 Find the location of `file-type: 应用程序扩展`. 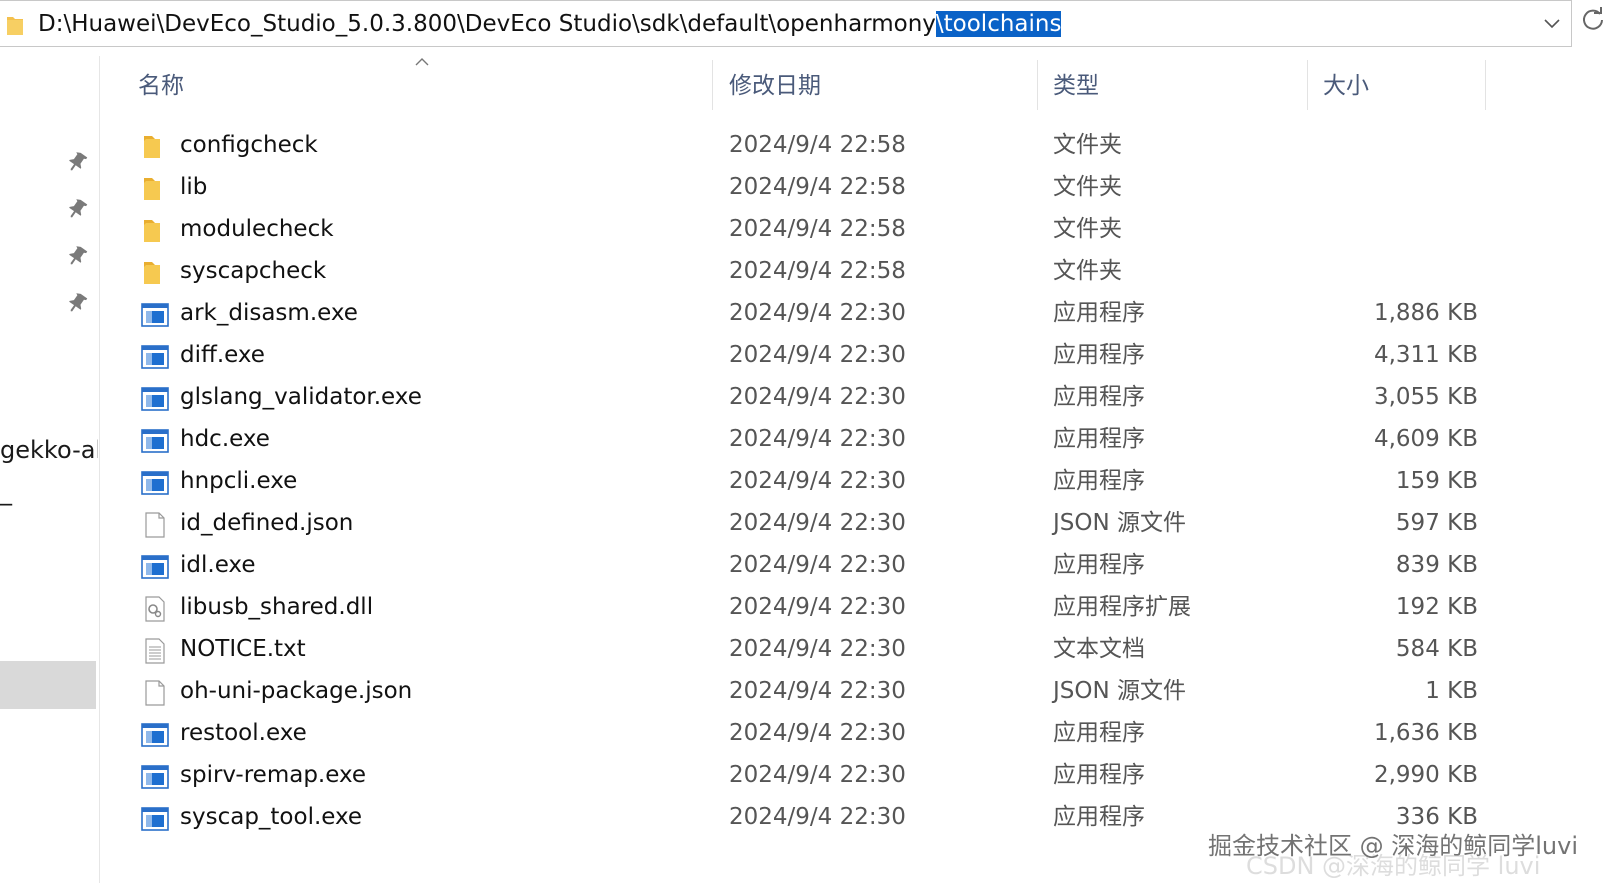

file-type: 应用程序扩展 is located at coordinates (1122, 607).